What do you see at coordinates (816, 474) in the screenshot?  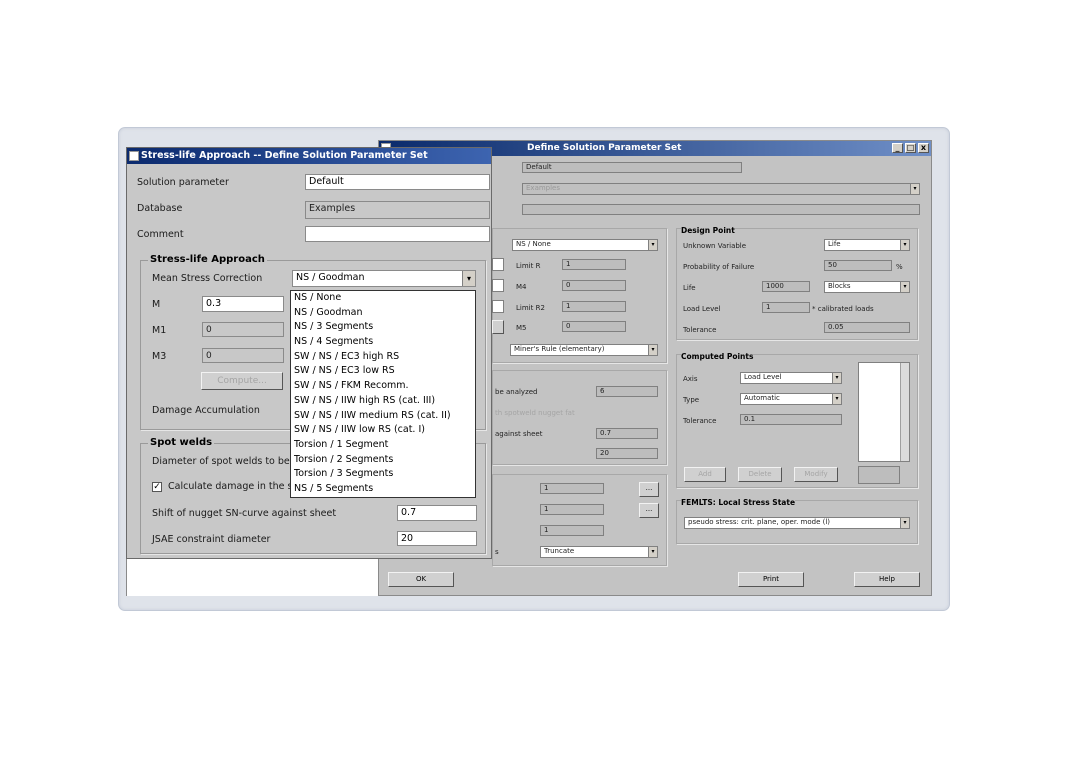 I see `modify-button: Modify` at bounding box center [816, 474].